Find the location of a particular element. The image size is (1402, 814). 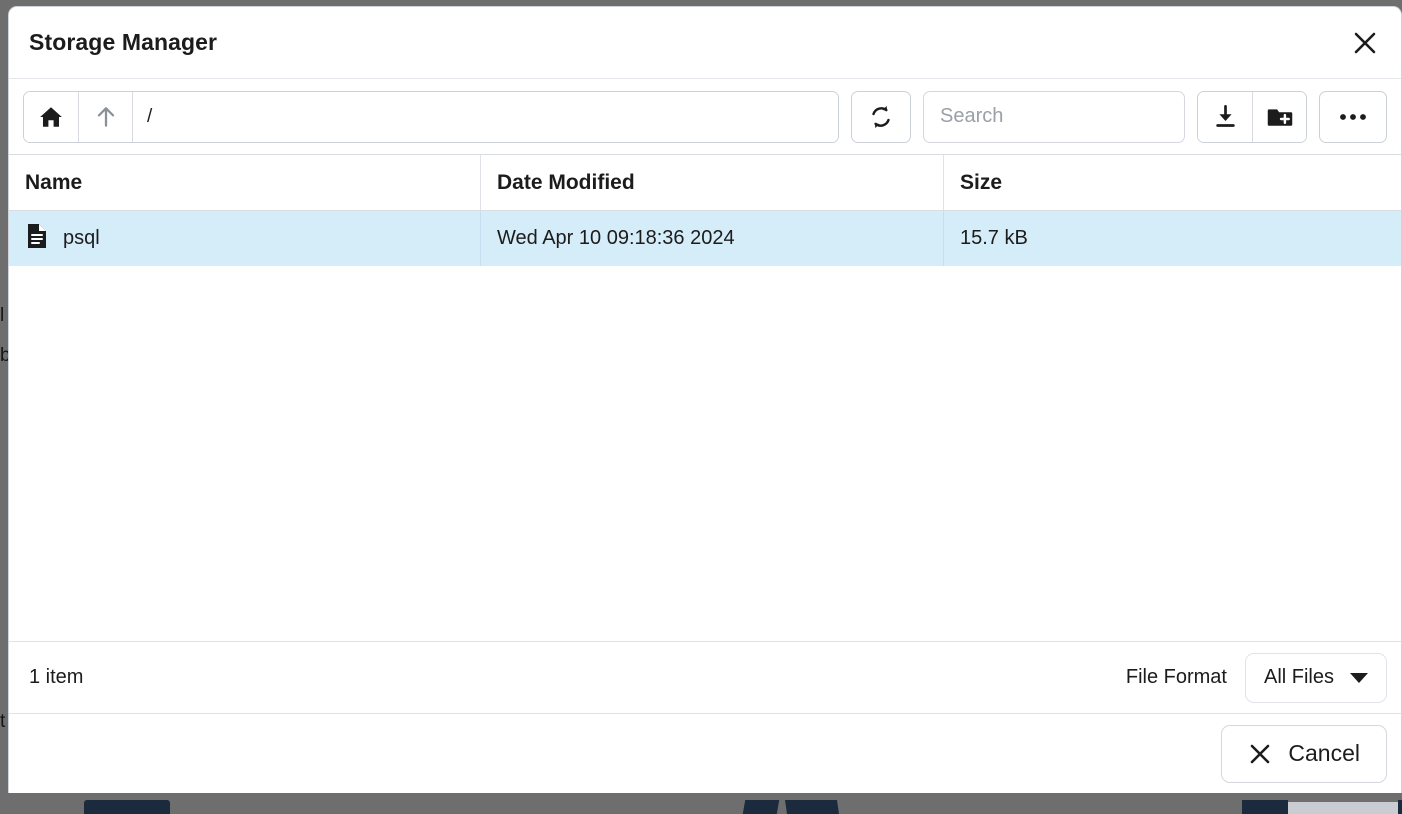

column-header-name: Name is located at coordinates (244, 182).